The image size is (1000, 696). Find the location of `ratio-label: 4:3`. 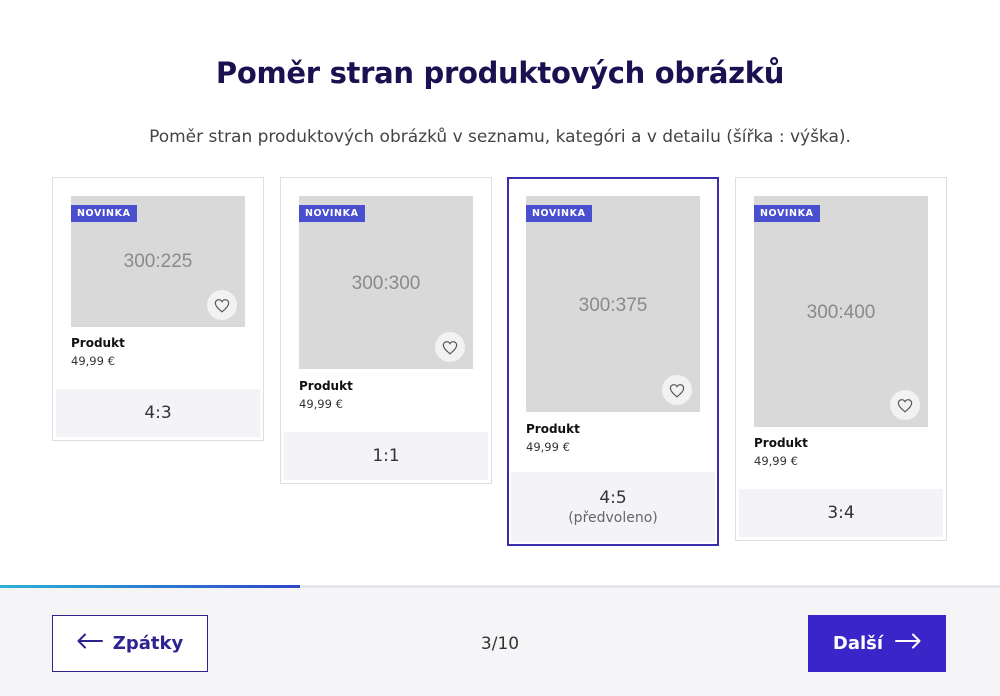

ratio-label: 4:3 is located at coordinates (158, 413).